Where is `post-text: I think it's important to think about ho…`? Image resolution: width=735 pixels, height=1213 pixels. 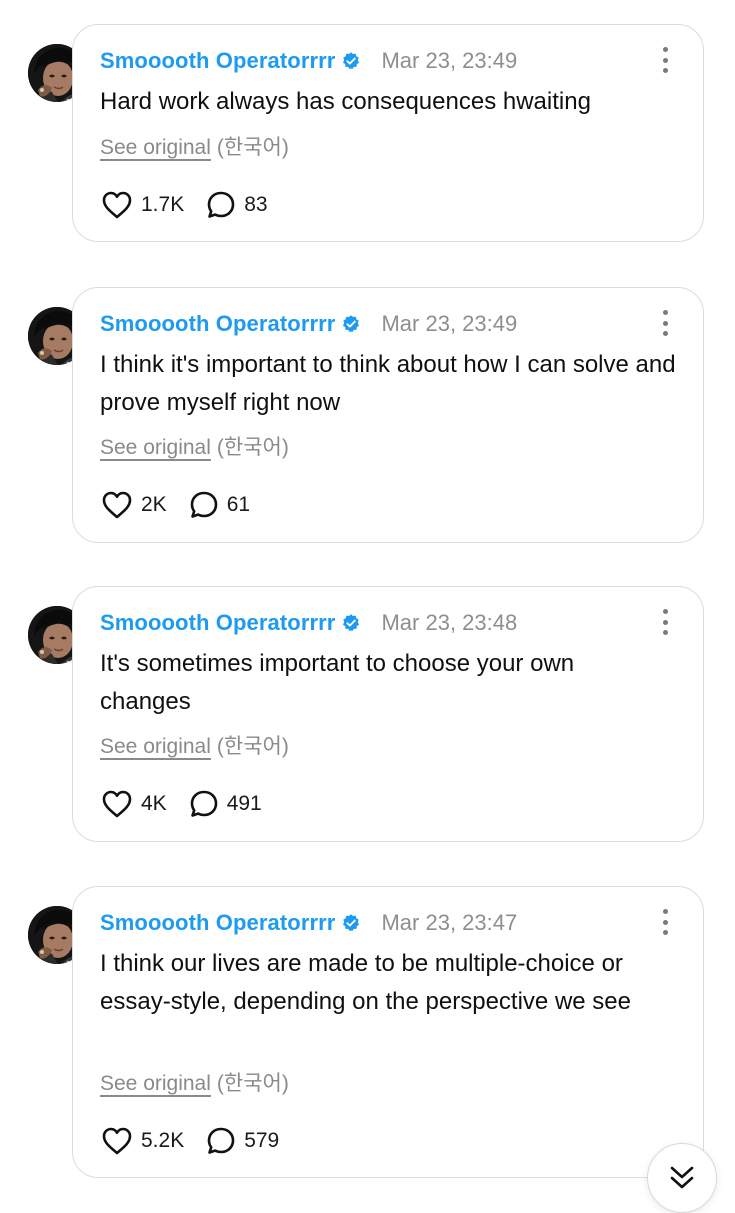
post-text: I think it's important to think about ho… is located at coordinates (388, 383).